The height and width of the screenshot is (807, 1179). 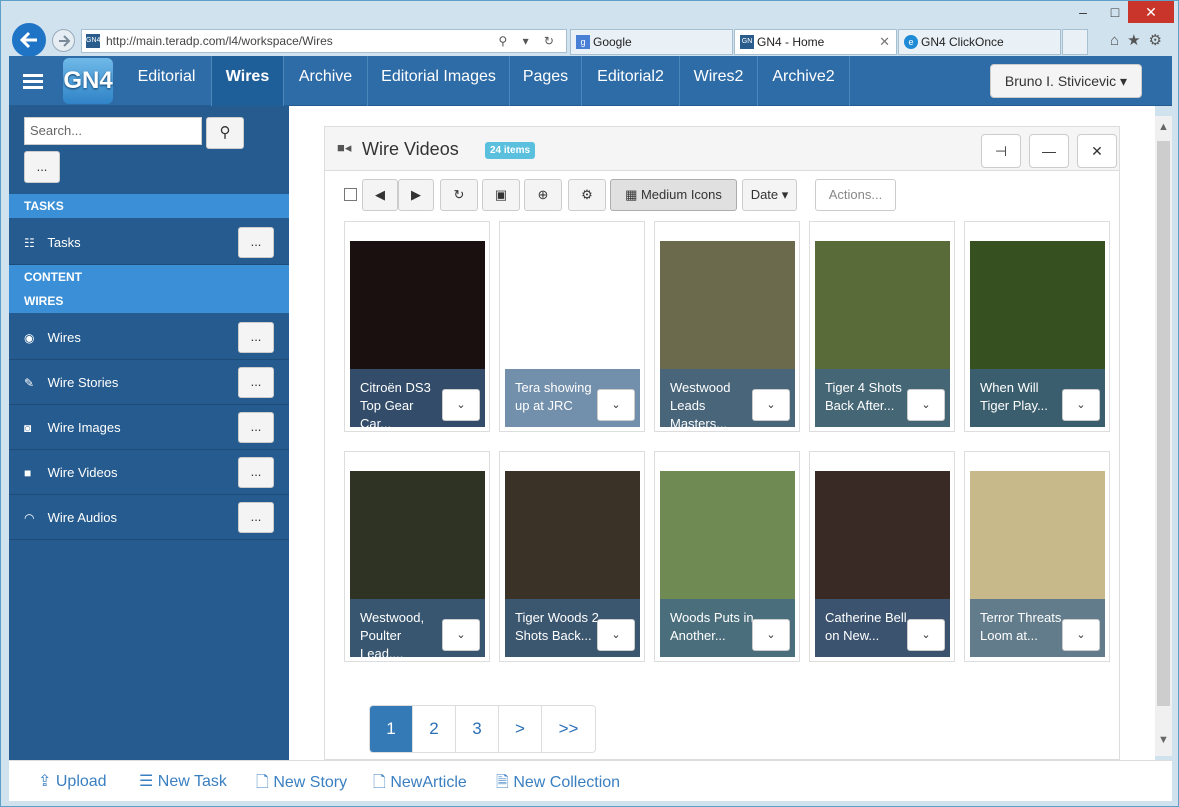 I want to click on browser-tools-icons: ⌂★⚙, so click(x=1140, y=40).